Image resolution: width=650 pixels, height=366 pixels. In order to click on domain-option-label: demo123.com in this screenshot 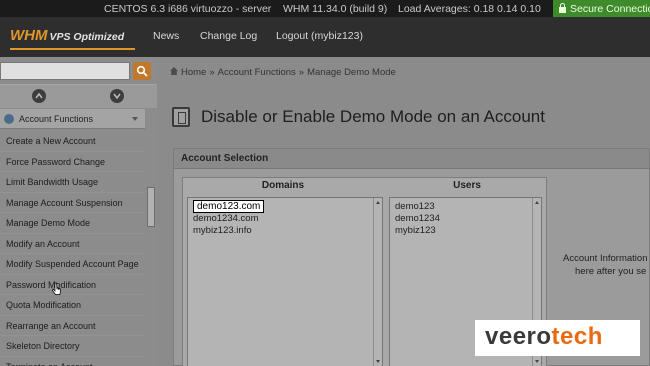, I will do `click(229, 206)`.